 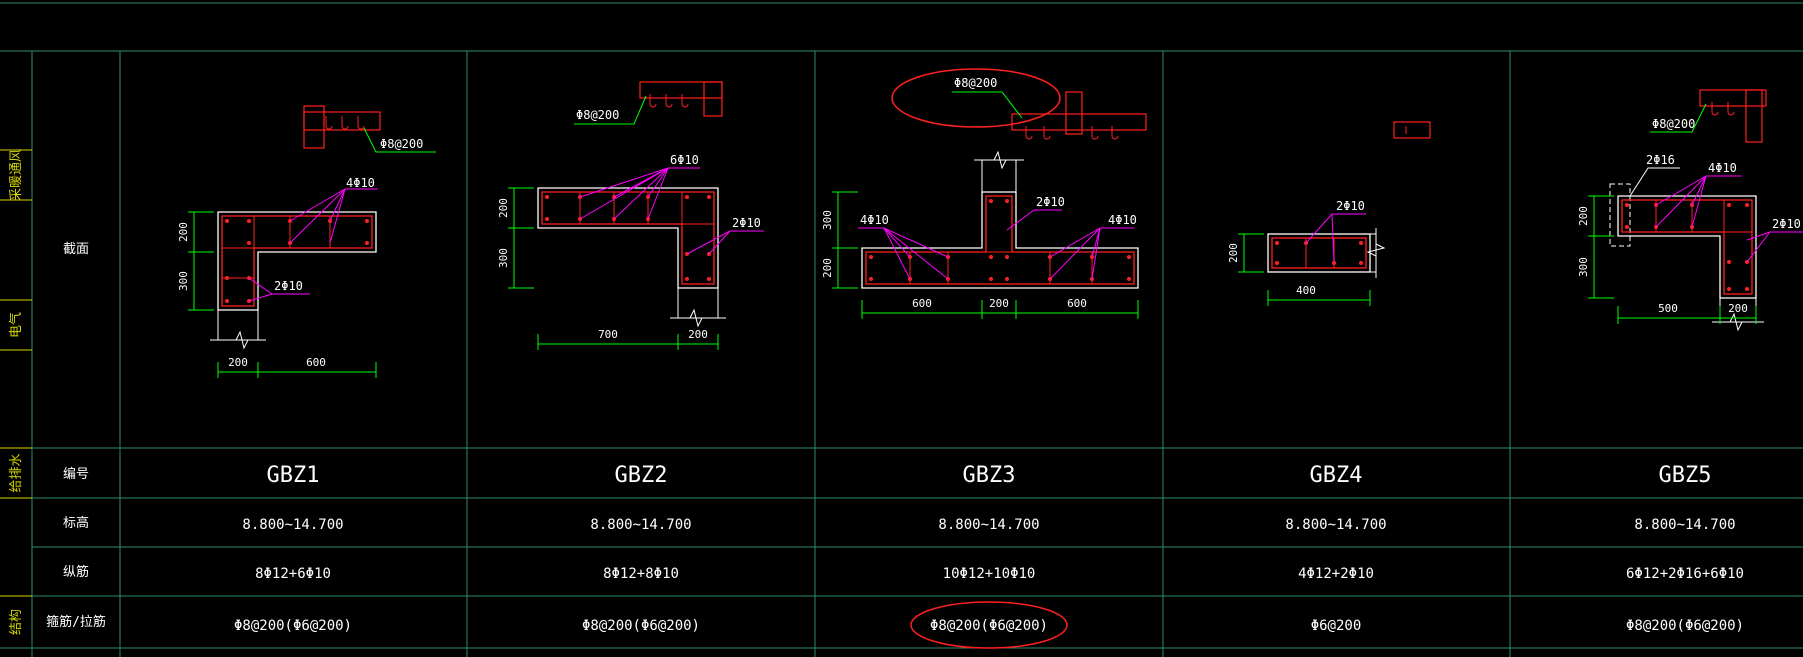 I want to click on row-label-longitudinal: 纵筋, so click(x=76, y=572).